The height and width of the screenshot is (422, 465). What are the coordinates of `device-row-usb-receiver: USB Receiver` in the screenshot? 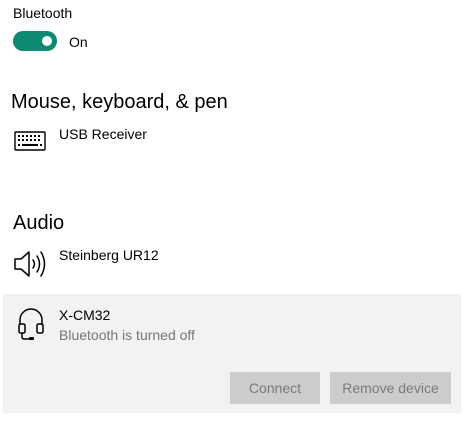 It's located at (232, 145).